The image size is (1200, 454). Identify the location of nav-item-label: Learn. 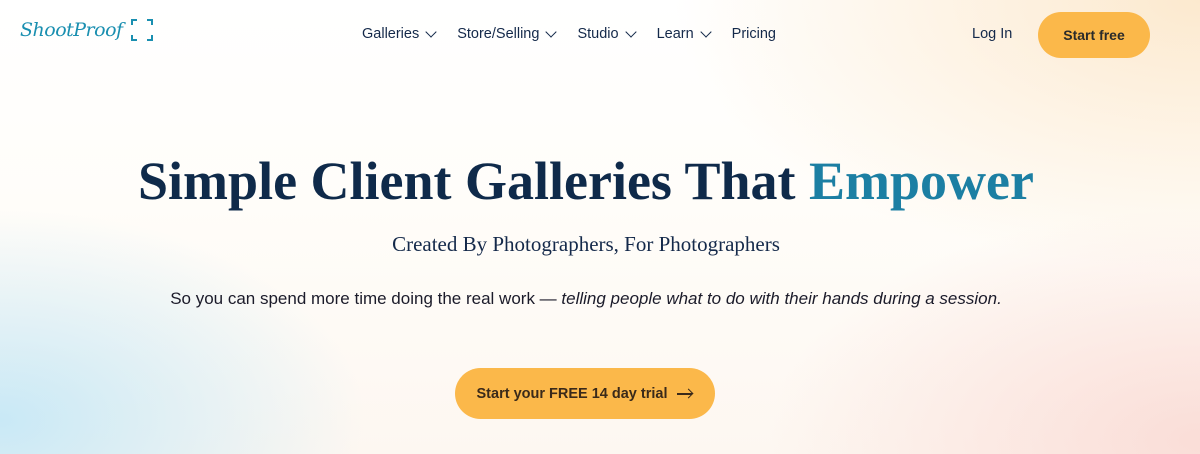
(675, 34).